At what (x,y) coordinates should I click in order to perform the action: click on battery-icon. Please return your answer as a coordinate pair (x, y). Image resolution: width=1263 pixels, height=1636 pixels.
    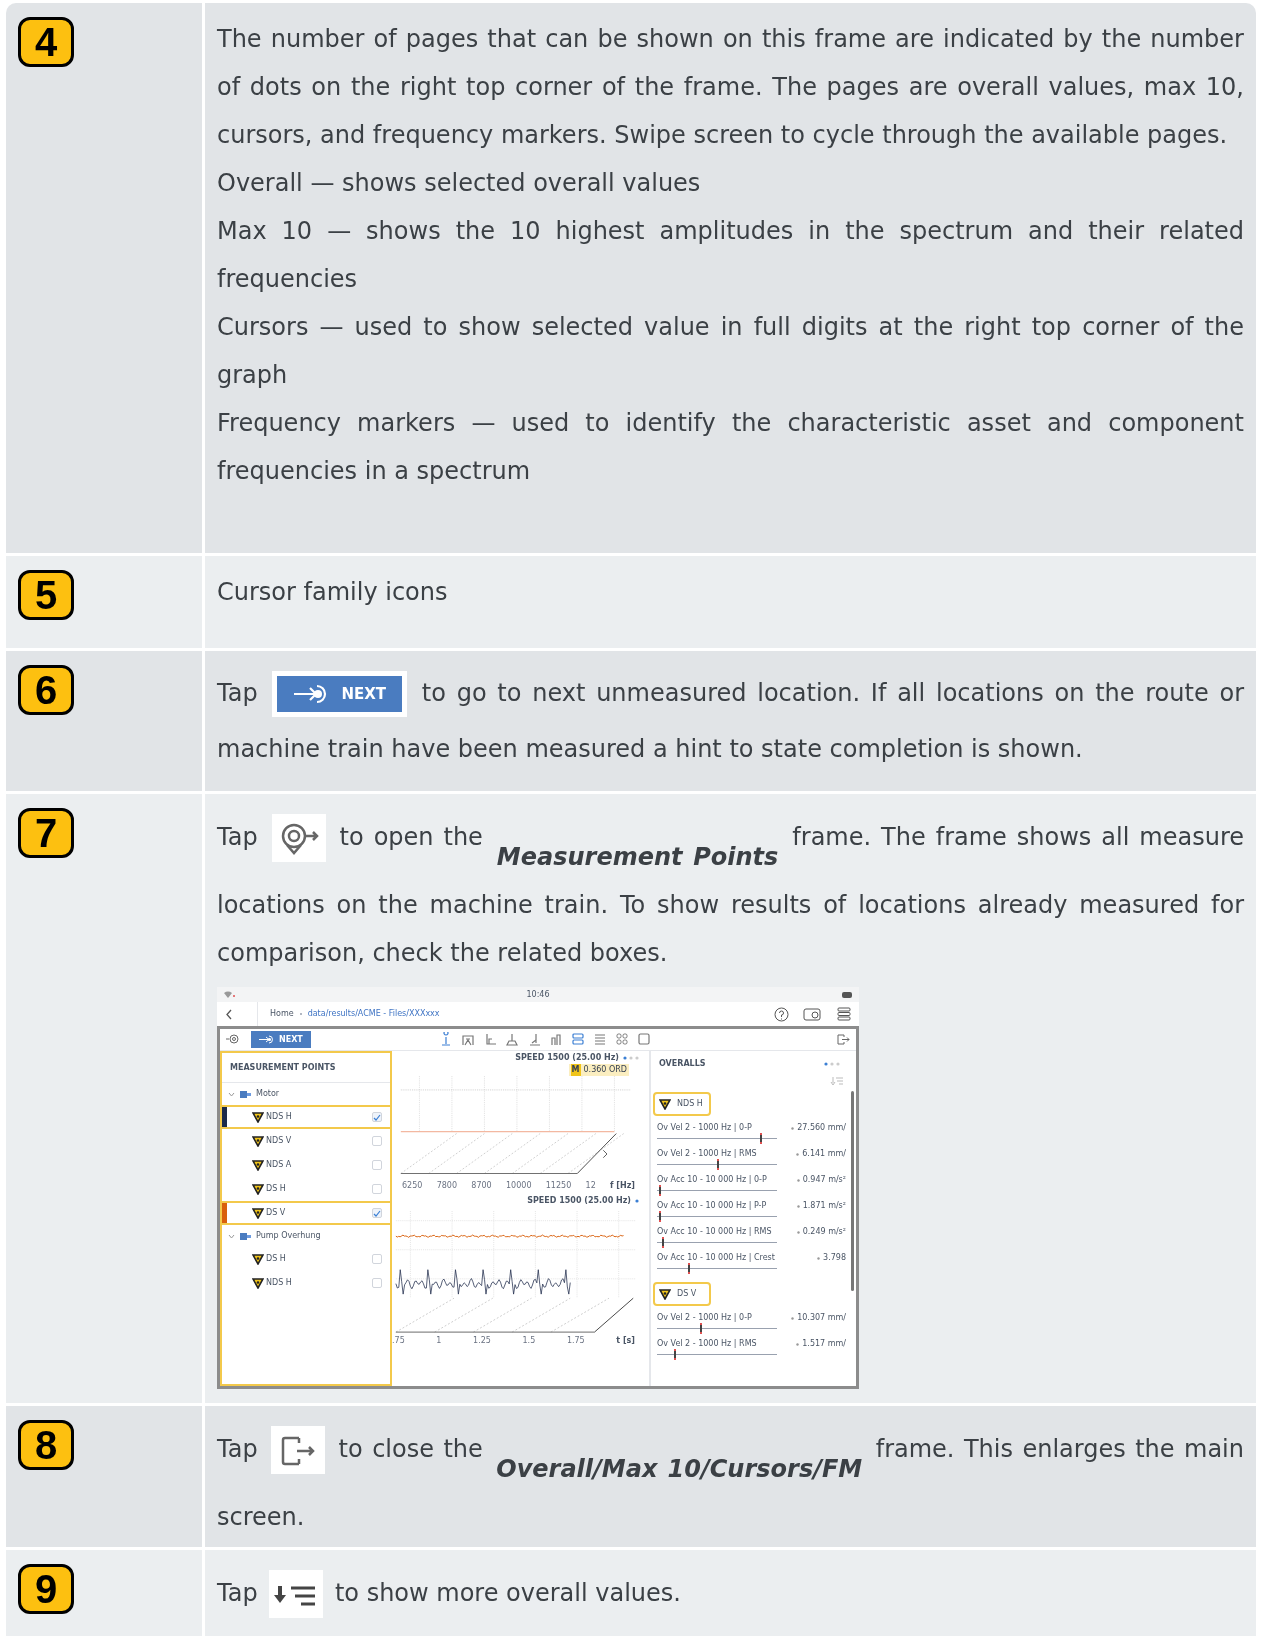
    Looking at the image, I should click on (847, 994).